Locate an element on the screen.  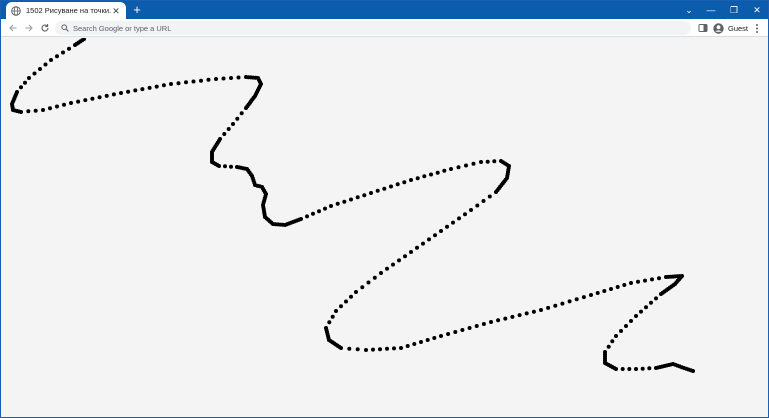
tab-title: 1502 Рисуване на точки.html is located at coordinates (68, 10).